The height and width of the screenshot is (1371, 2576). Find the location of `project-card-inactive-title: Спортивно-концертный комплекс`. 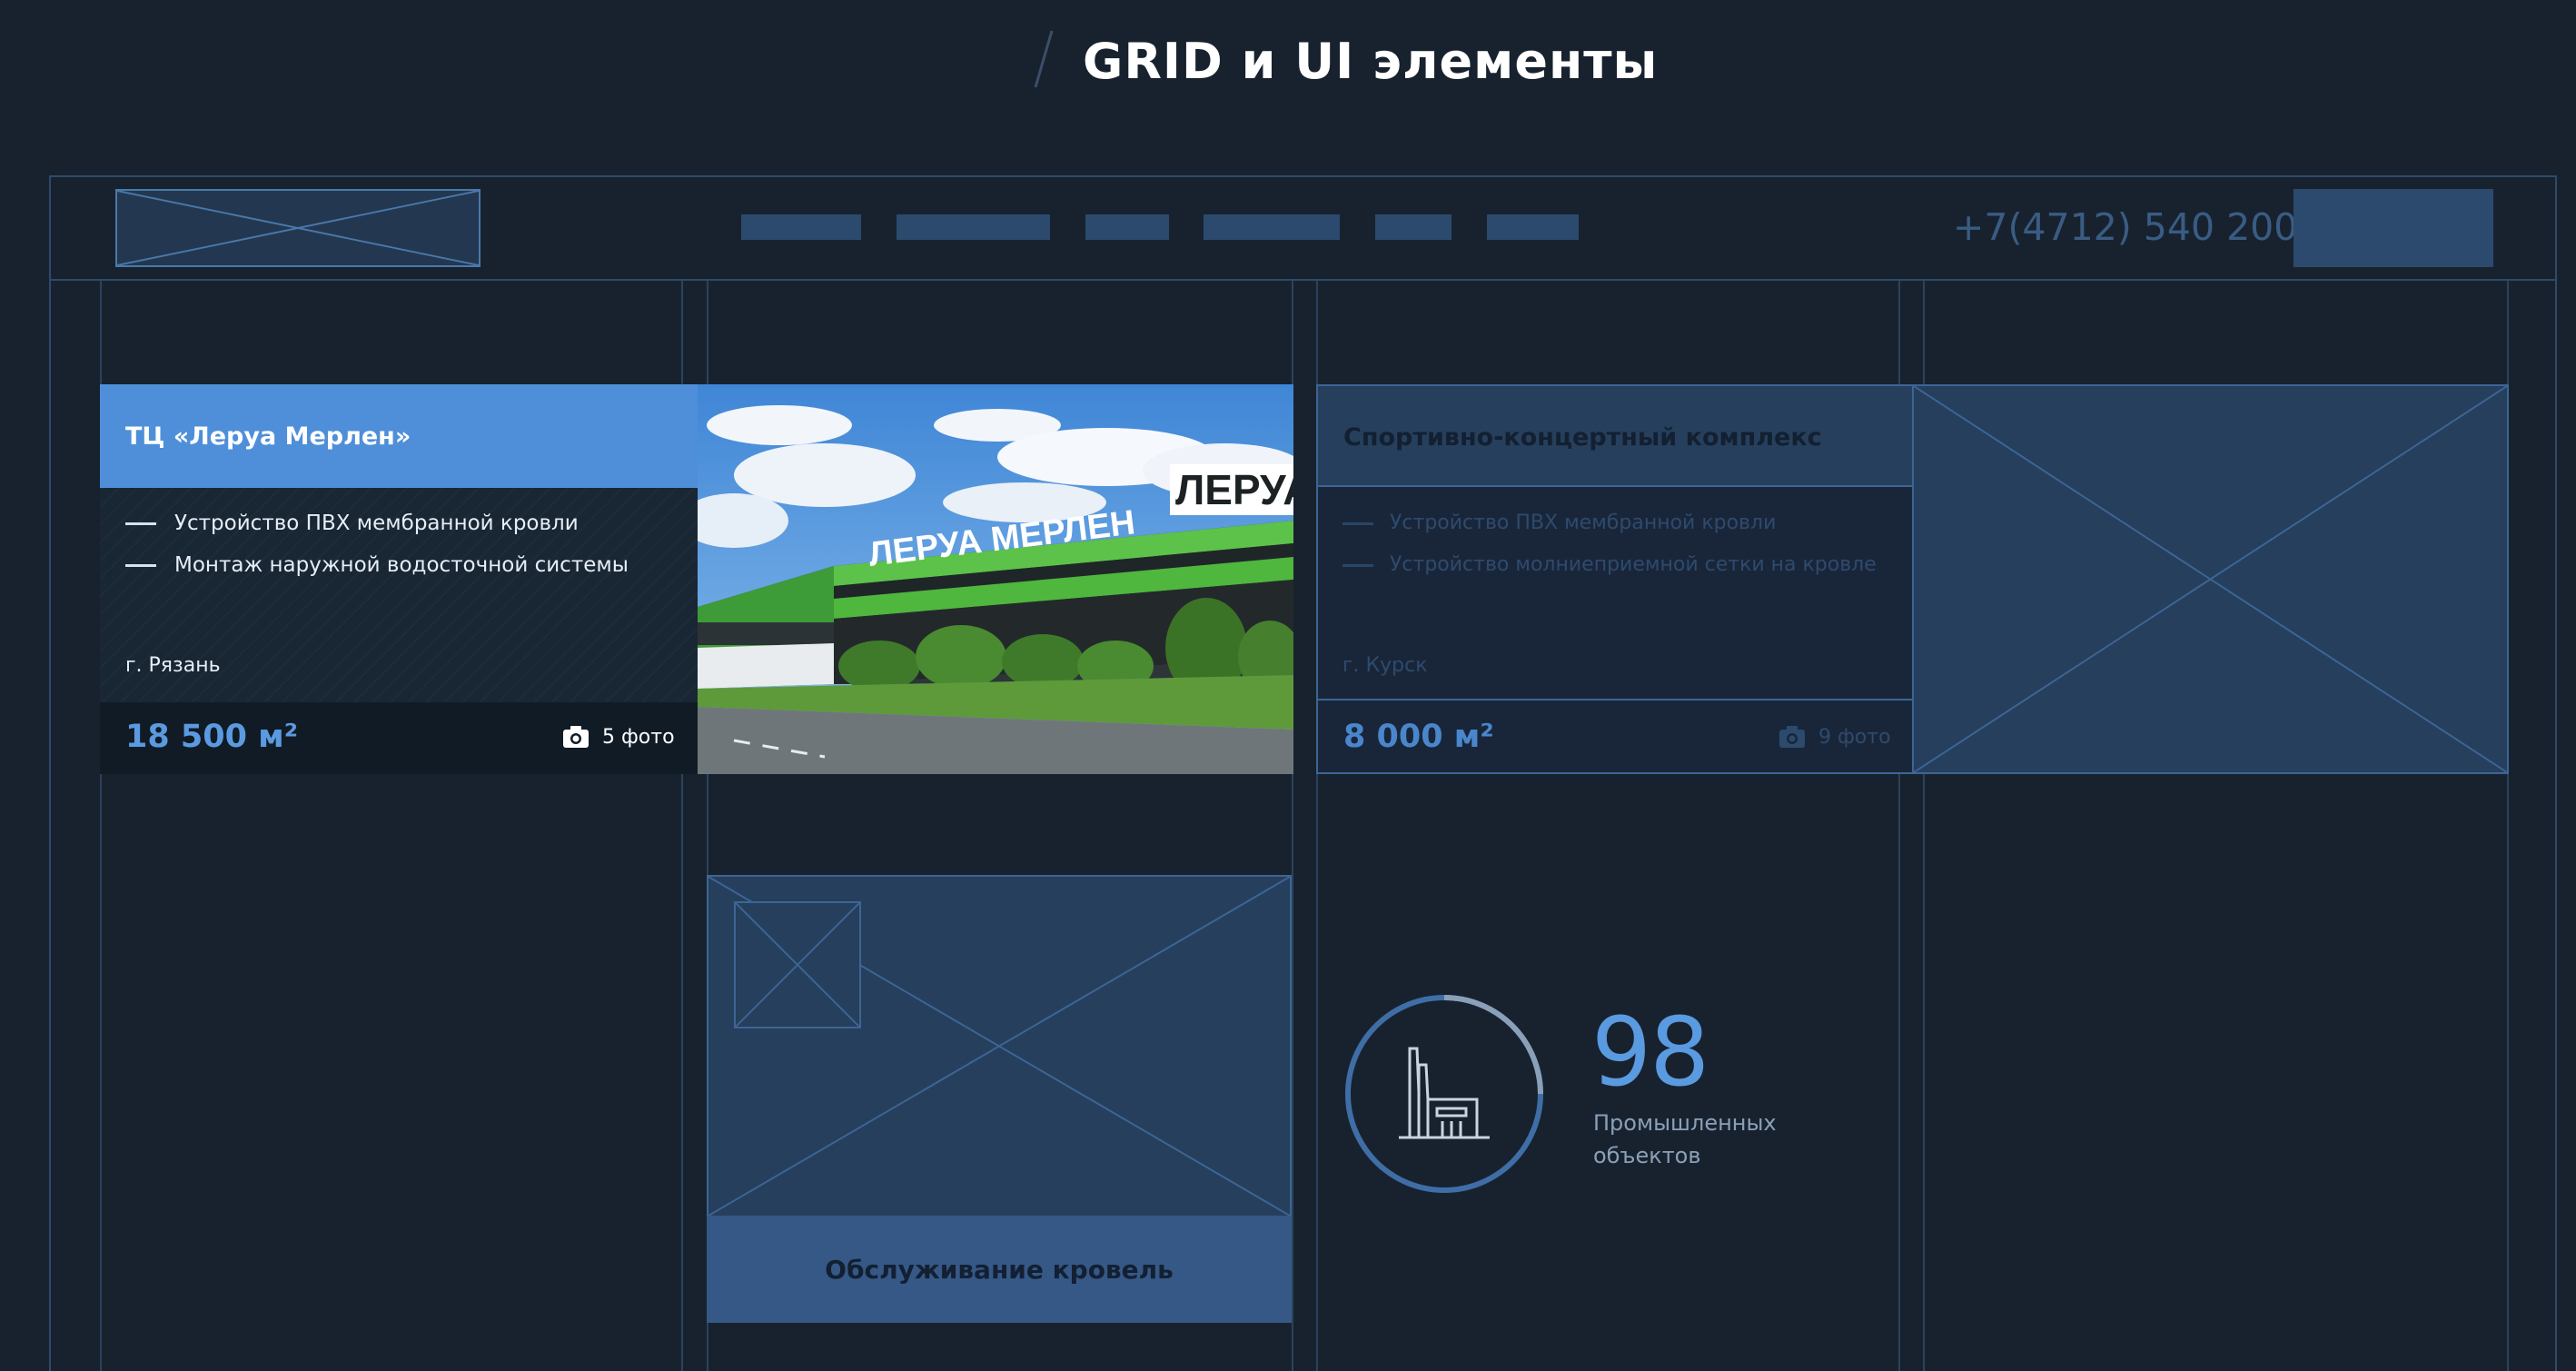

project-card-inactive-title: Спортивно-концертный комплекс is located at coordinates (1582, 438).